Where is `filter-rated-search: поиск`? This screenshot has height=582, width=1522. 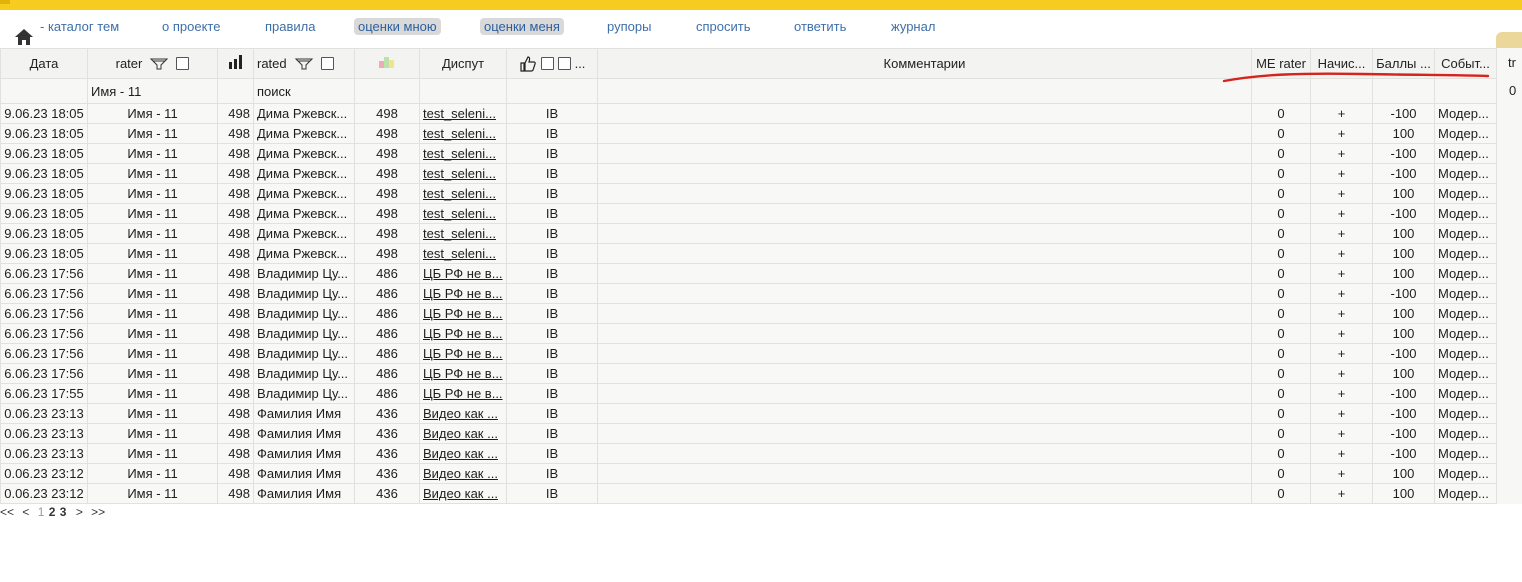
filter-rated-search: поиск is located at coordinates (304, 91).